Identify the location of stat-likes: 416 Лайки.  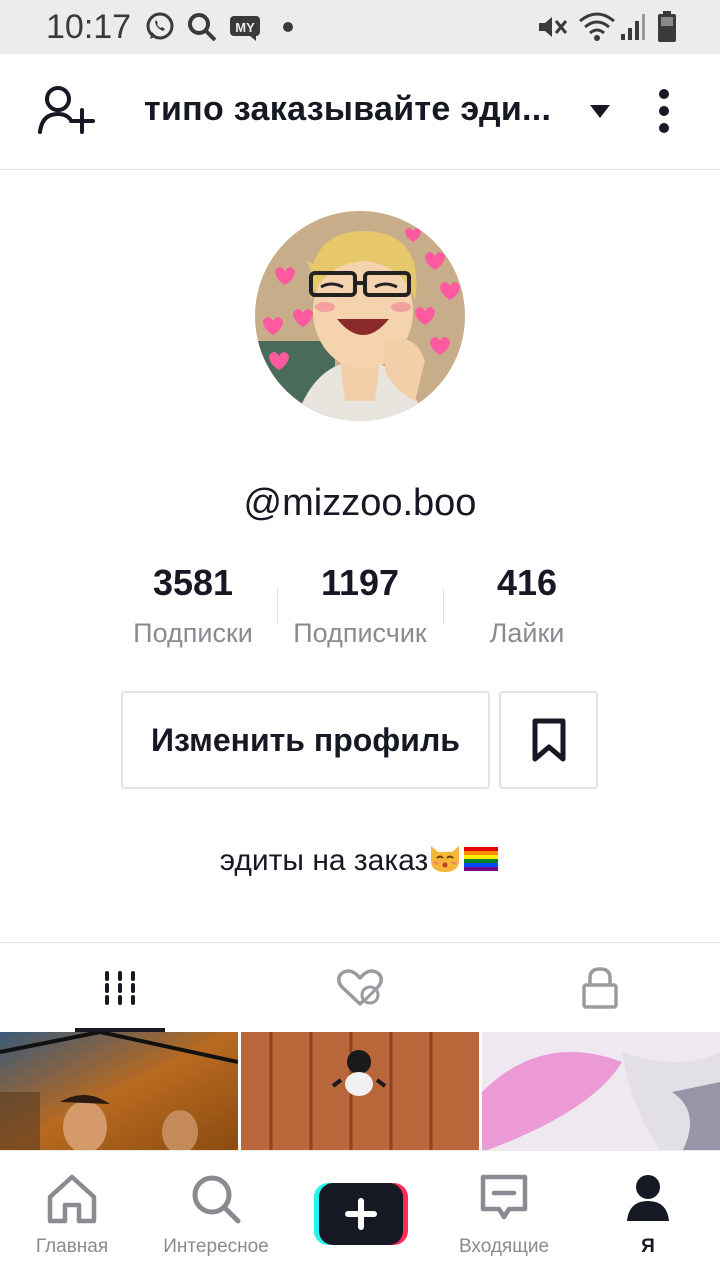
(527, 605).